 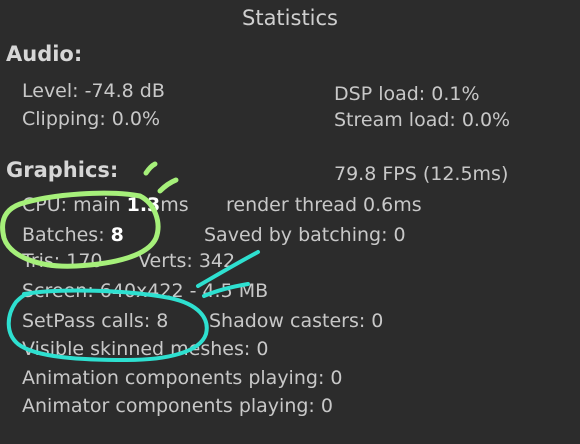 I want to click on cpu-unit: ms, so click(x=174, y=205).